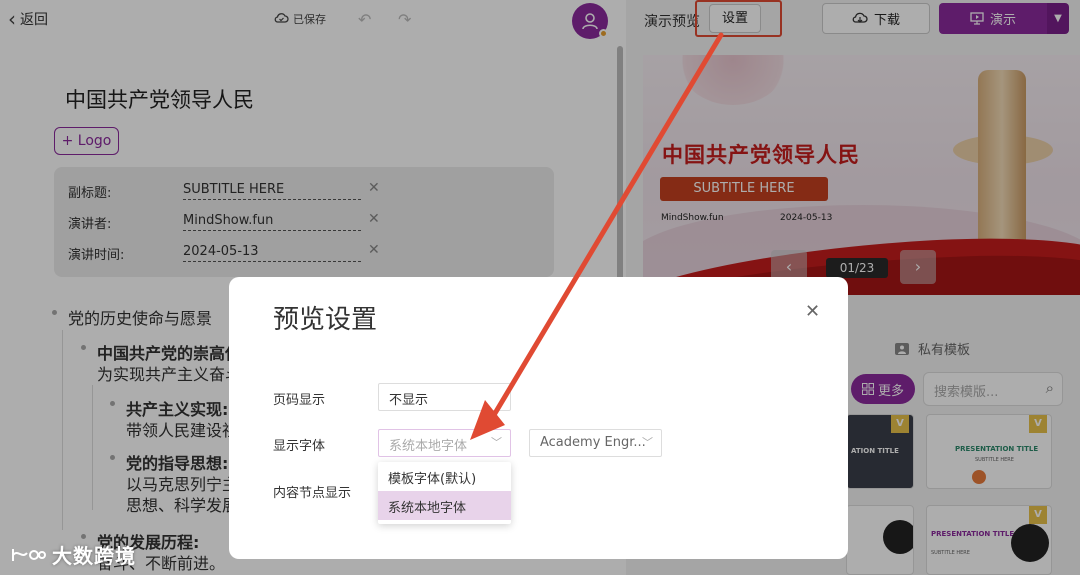 The image size is (1080, 575). What do you see at coordinates (29, 554) in the screenshot?
I see `watermark-logo-icon` at bounding box center [29, 554].